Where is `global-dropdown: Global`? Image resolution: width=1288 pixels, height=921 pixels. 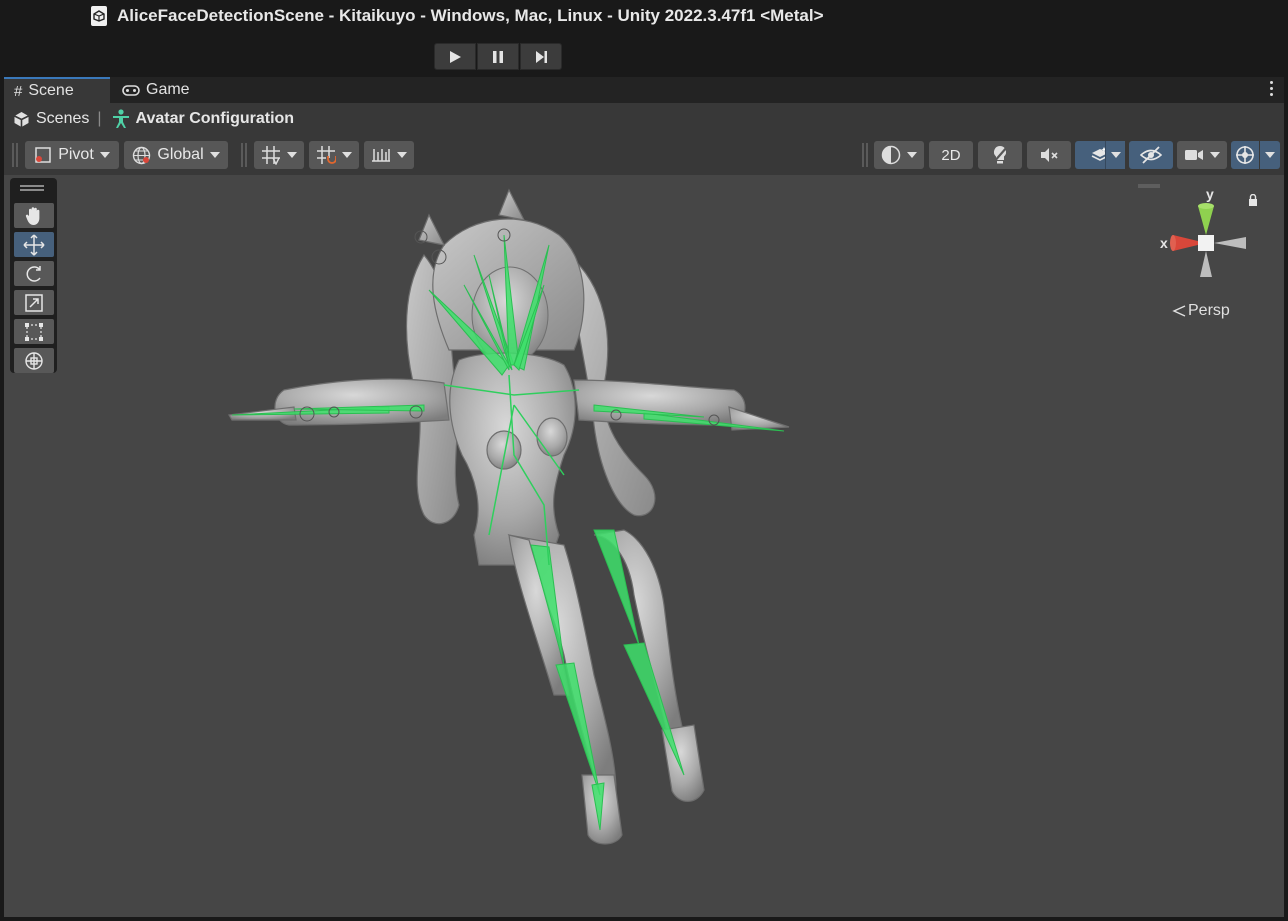
global-dropdown: Global is located at coordinates (176, 155).